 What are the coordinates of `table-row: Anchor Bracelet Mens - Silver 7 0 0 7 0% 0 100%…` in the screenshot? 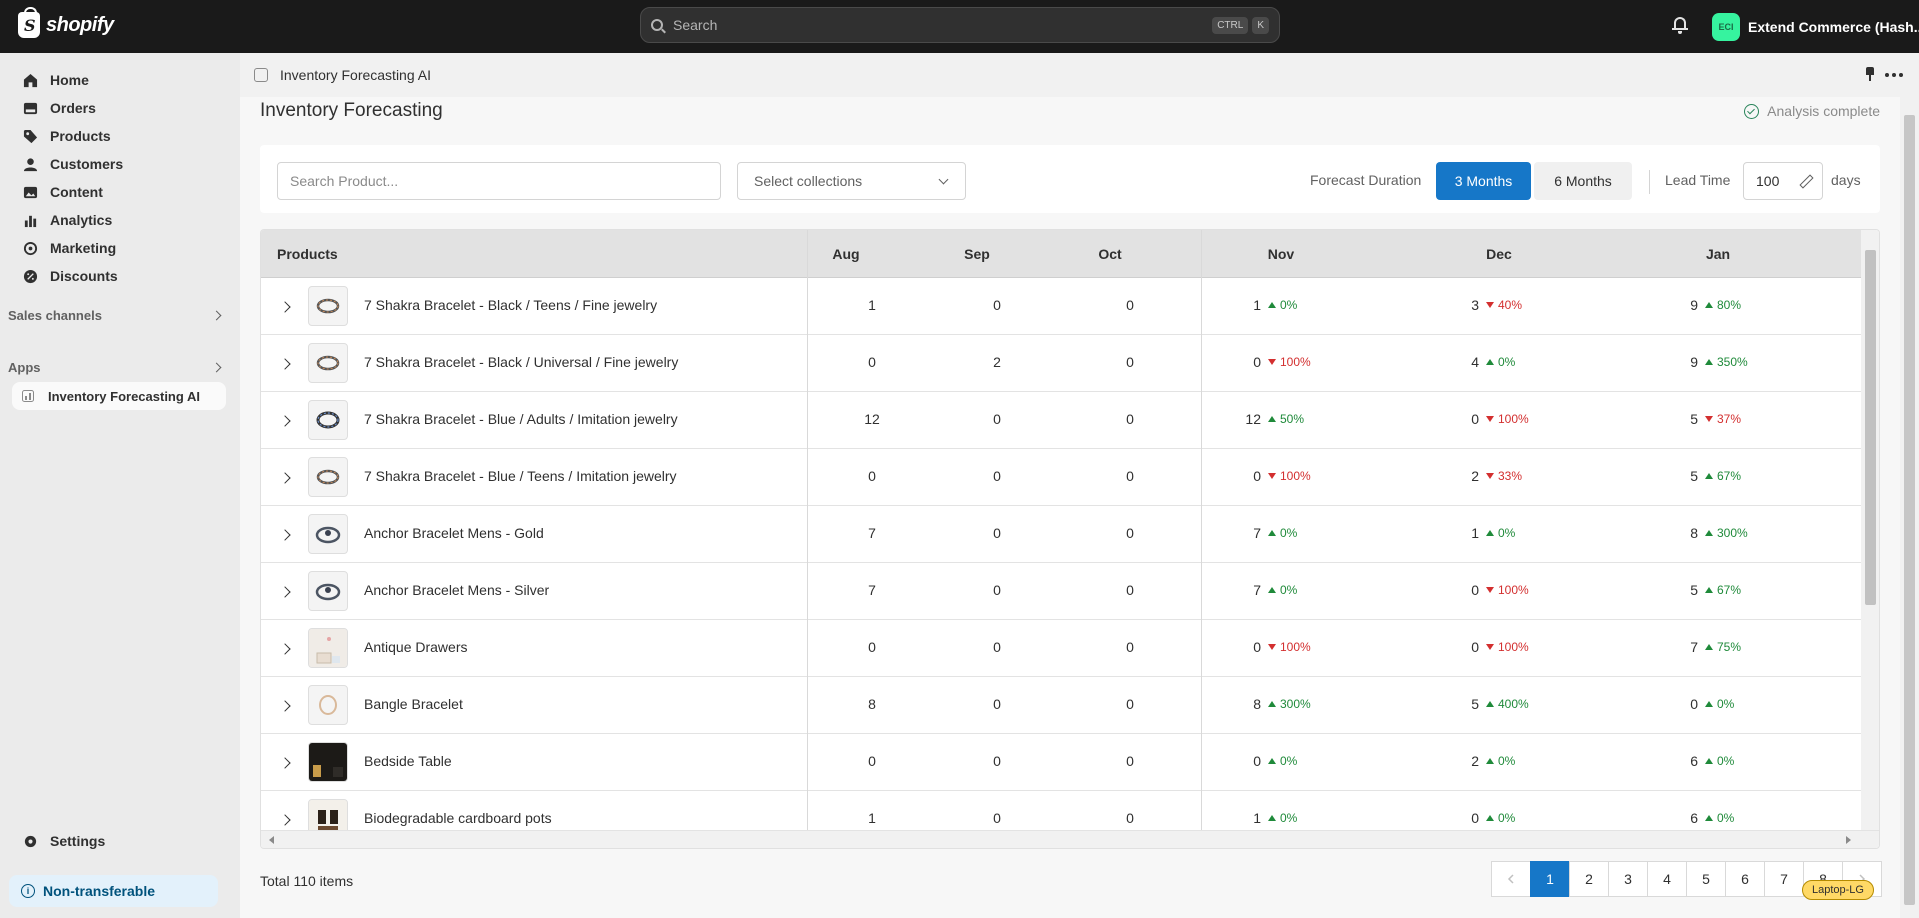 It's located at (1061, 591).